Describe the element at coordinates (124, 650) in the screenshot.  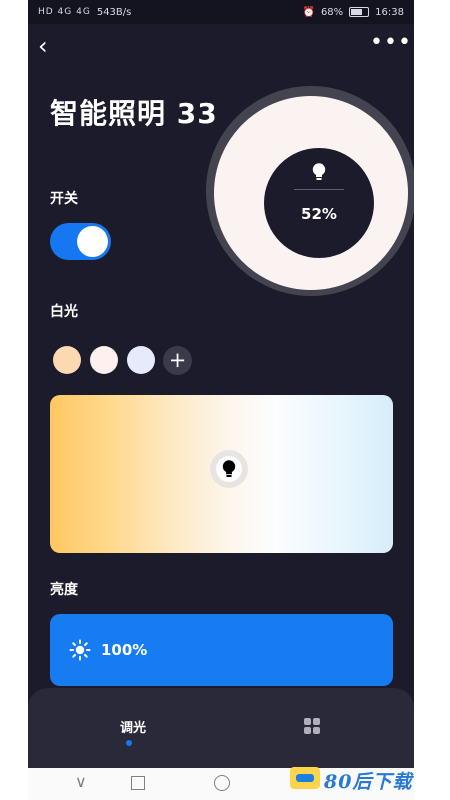
I see `brightness-value: 100%` at that location.